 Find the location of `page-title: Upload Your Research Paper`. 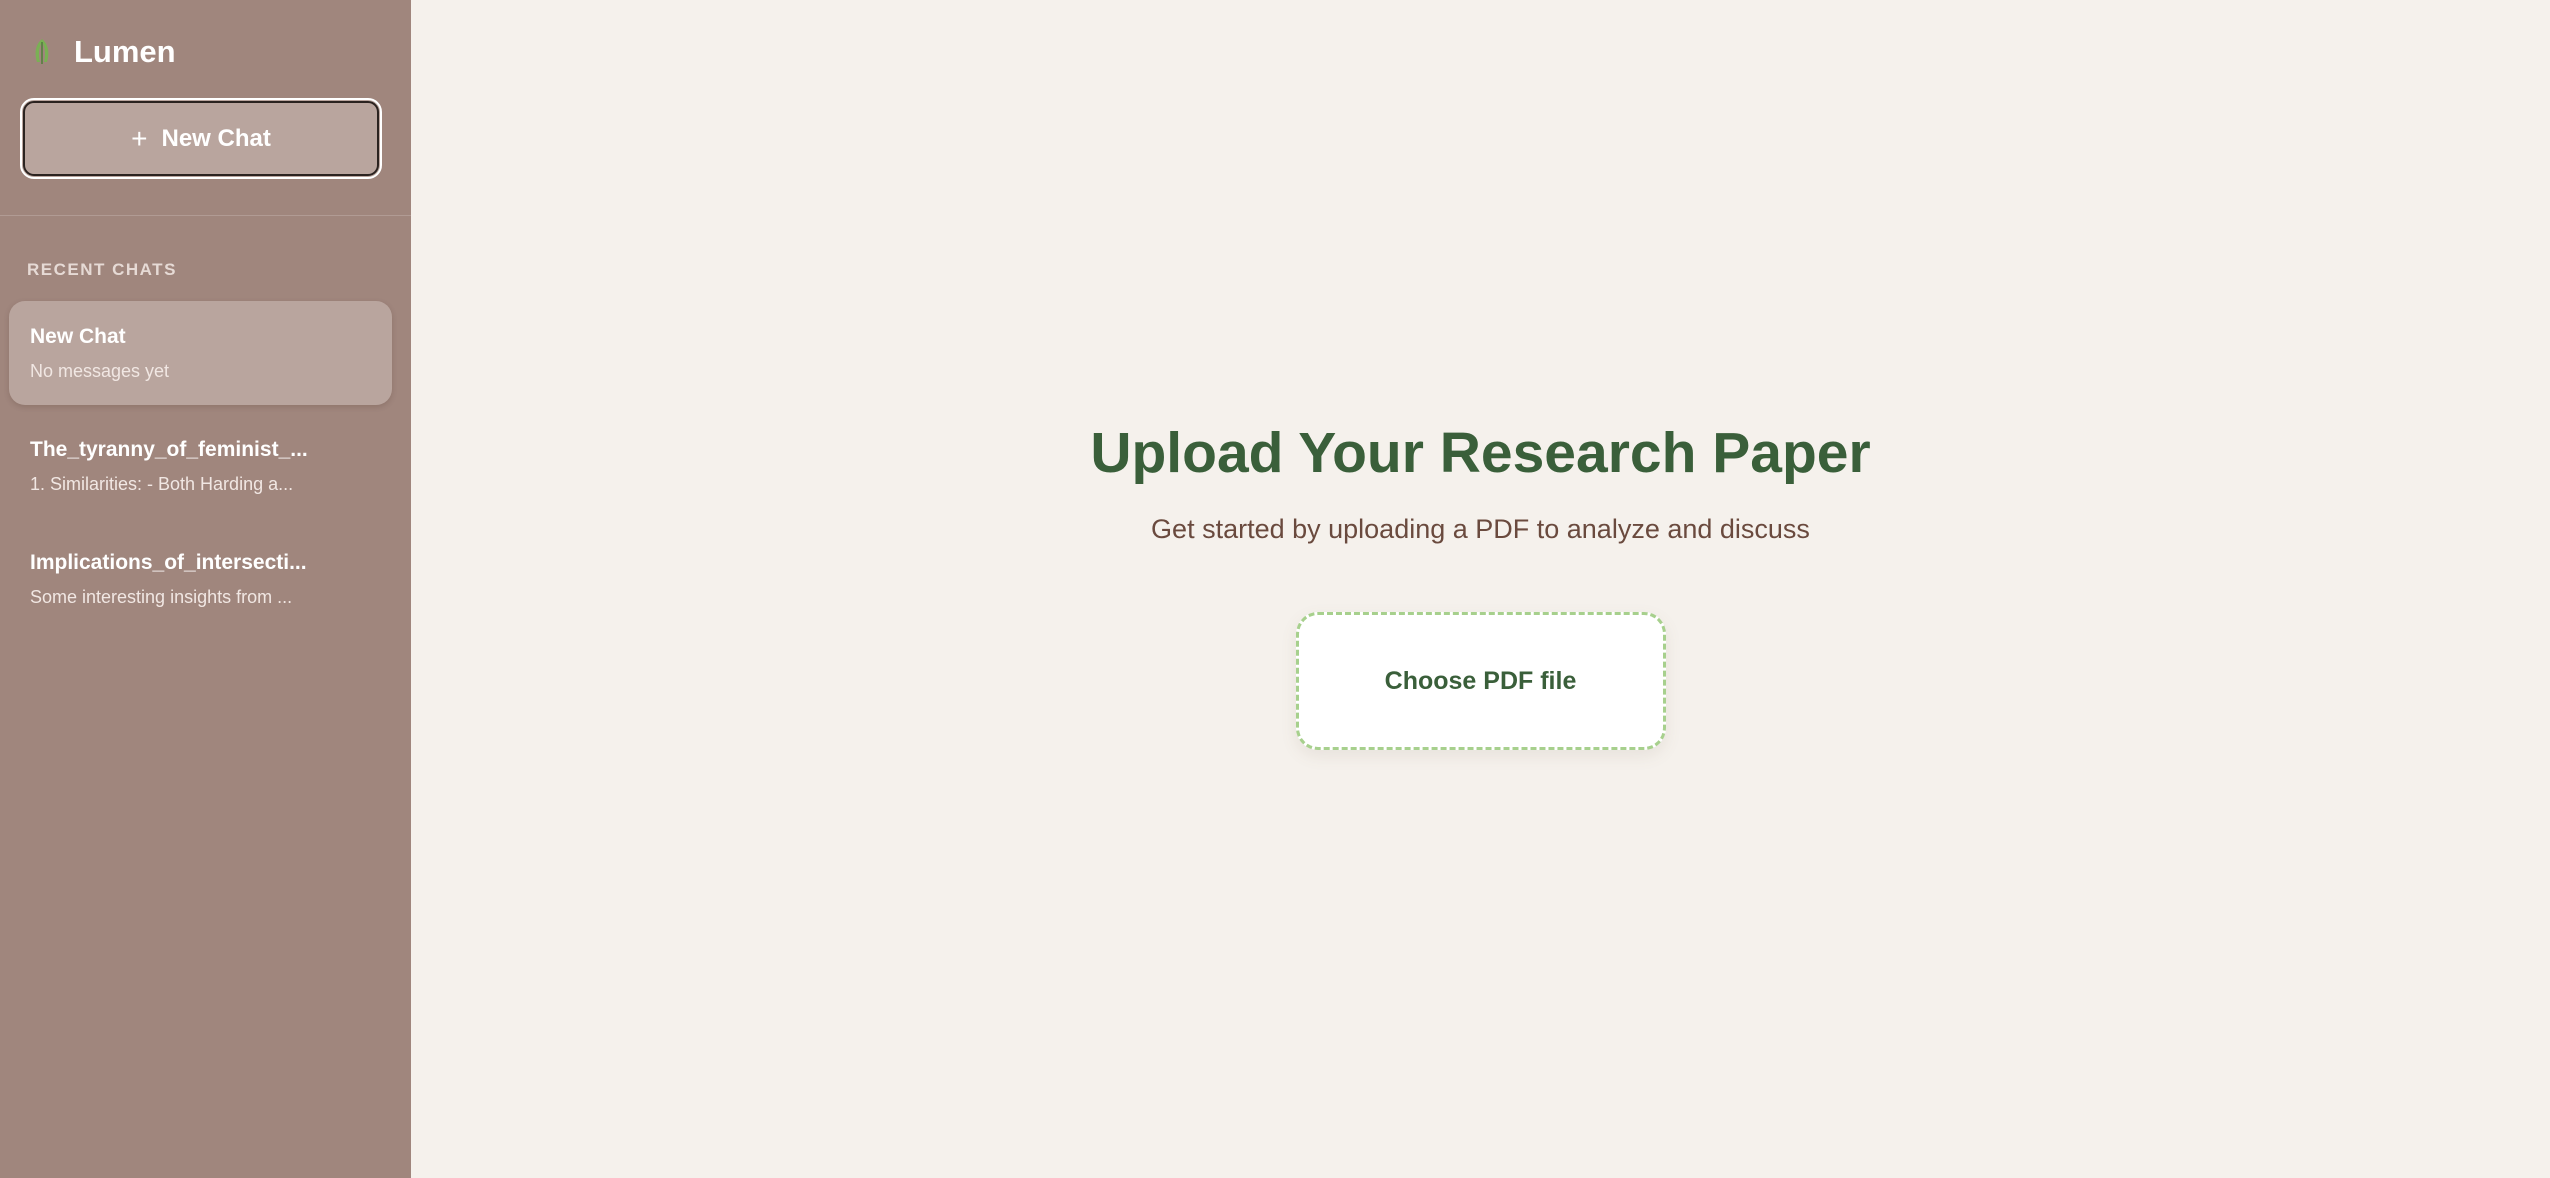

page-title: Upload Your Research Paper is located at coordinates (1480, 453).